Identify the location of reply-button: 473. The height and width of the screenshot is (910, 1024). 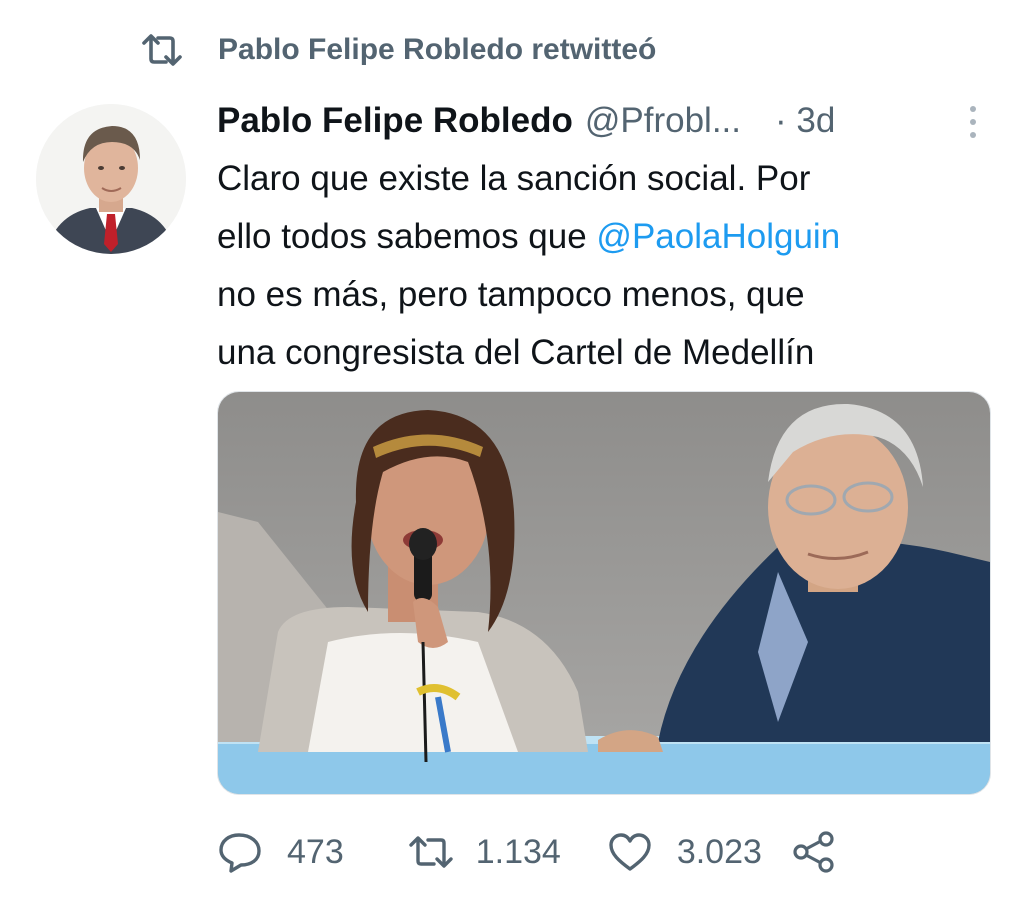
(280, 852).